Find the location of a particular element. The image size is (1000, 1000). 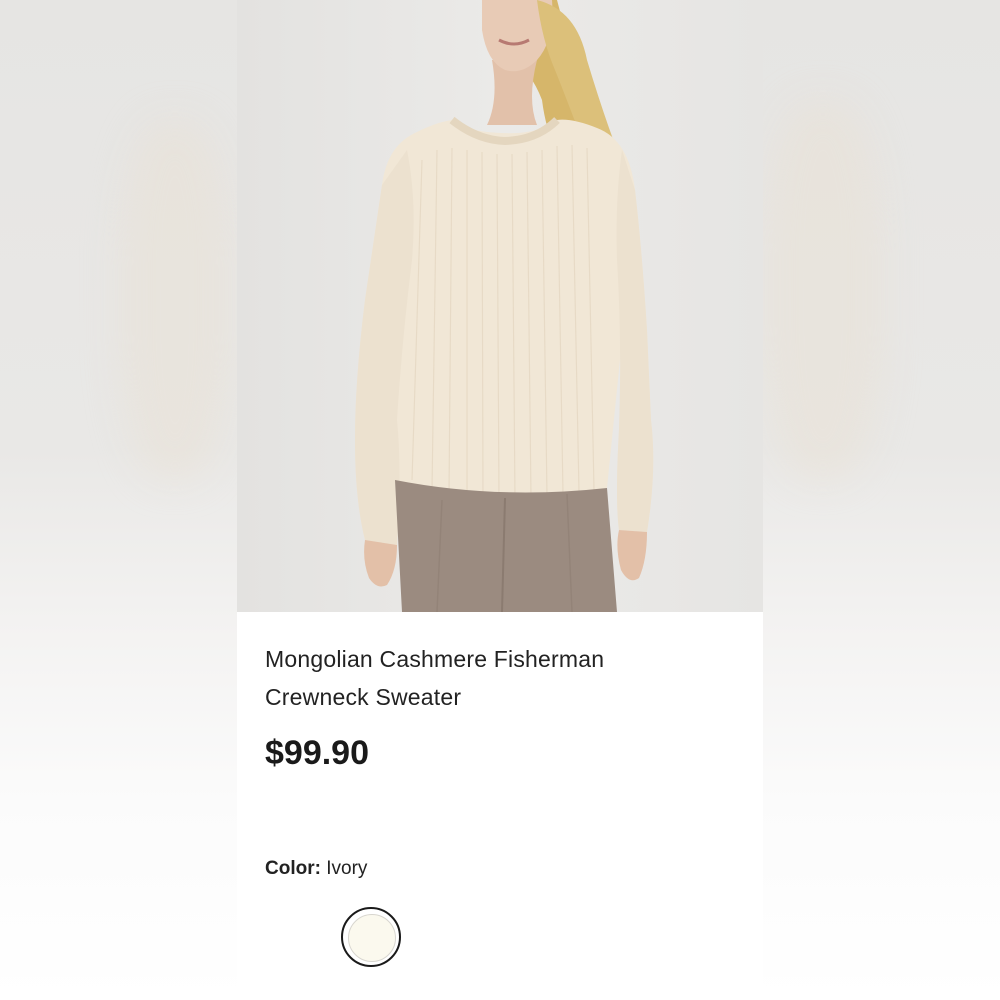

color-selection-label: Color: Ivory is located at coordinates (316, 869).